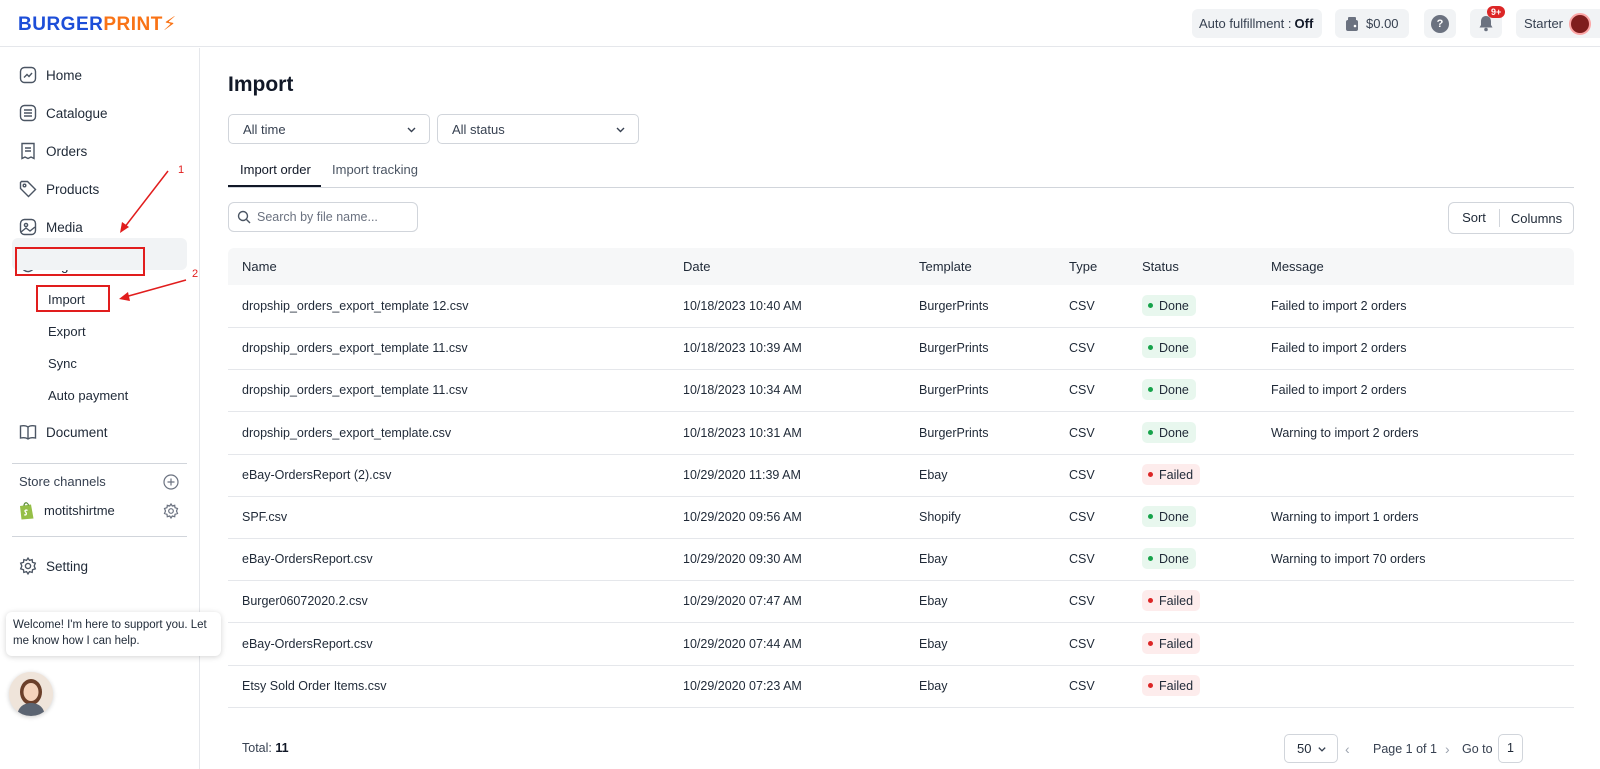 The image size is (1600, 769). Describe the element at coordinates (1322, 749) in the screenshot. I see `chevron-down-icon` at that location.